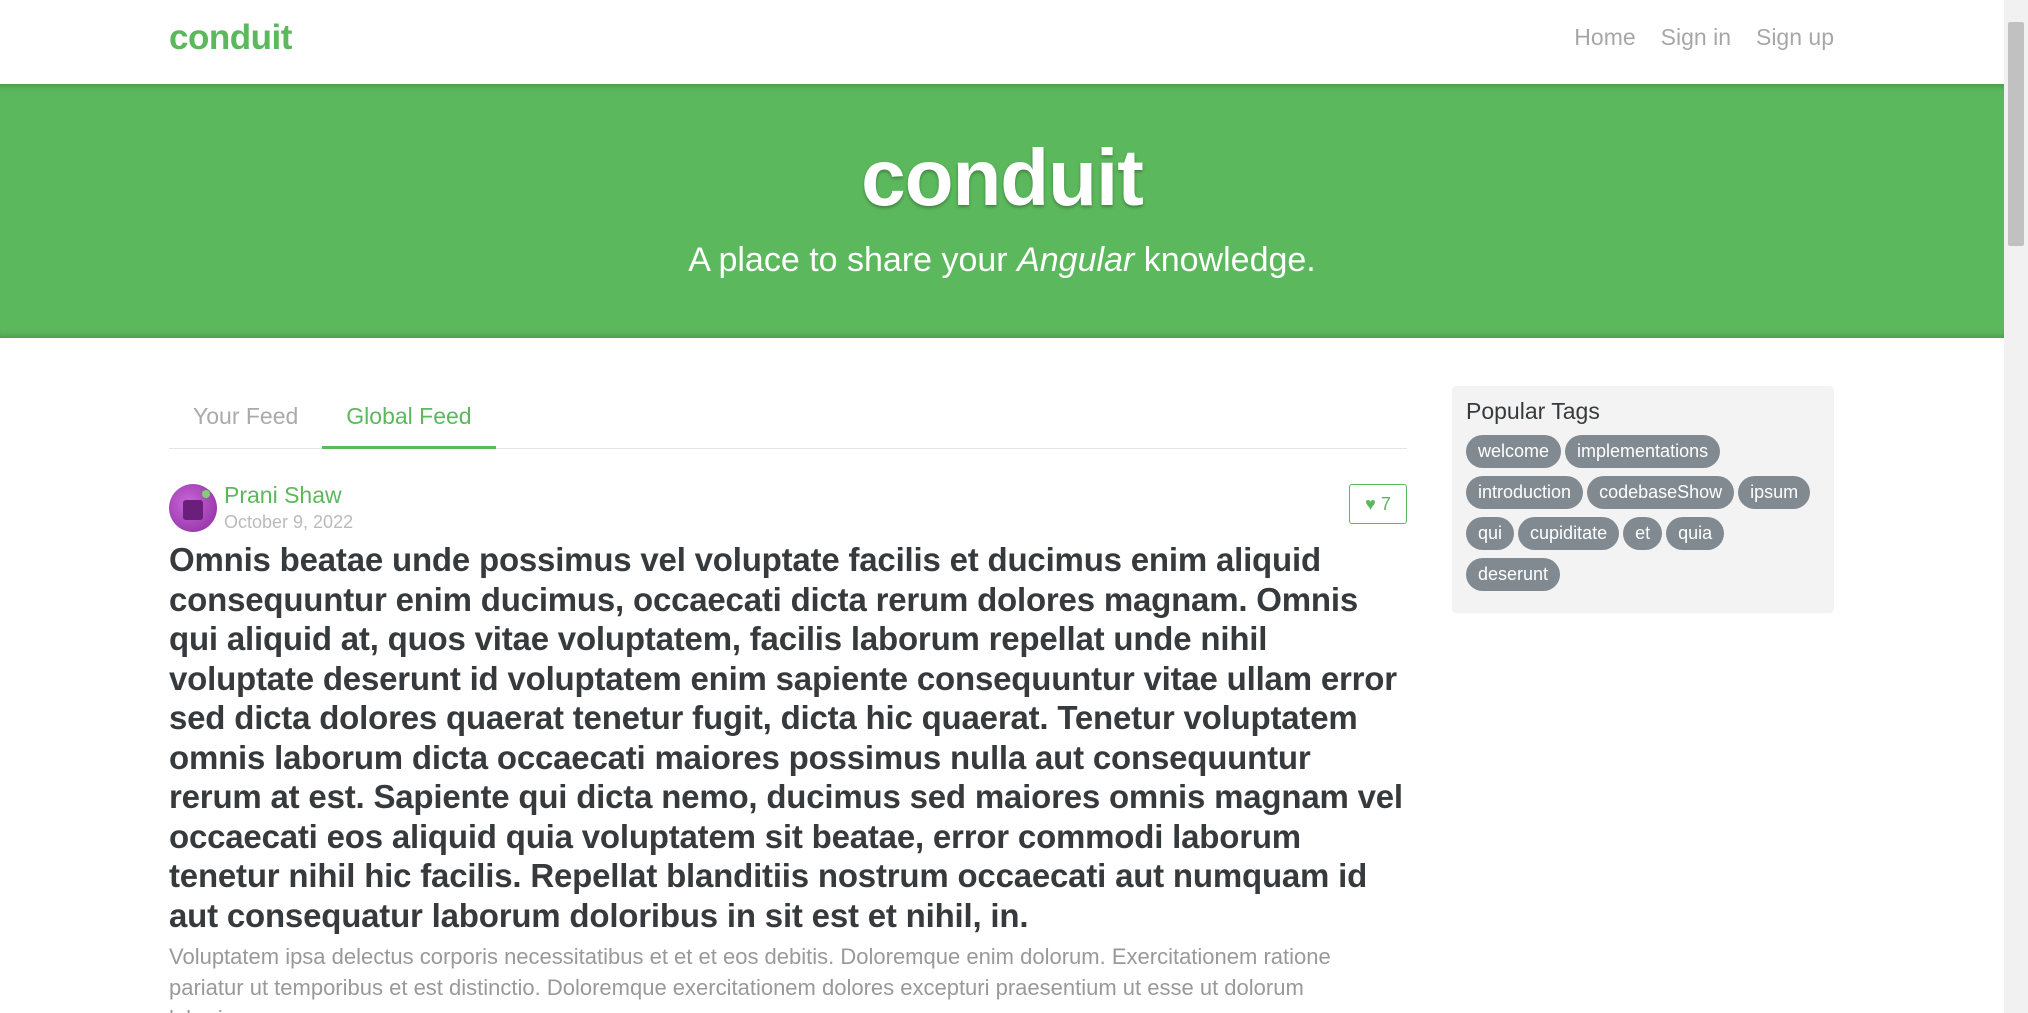 The image size is (2028, 1013). What do you see at coordinates (230, 38) in the screenshot?
I see `brand-logo-link: conduit` at bounding box center [230, 38].